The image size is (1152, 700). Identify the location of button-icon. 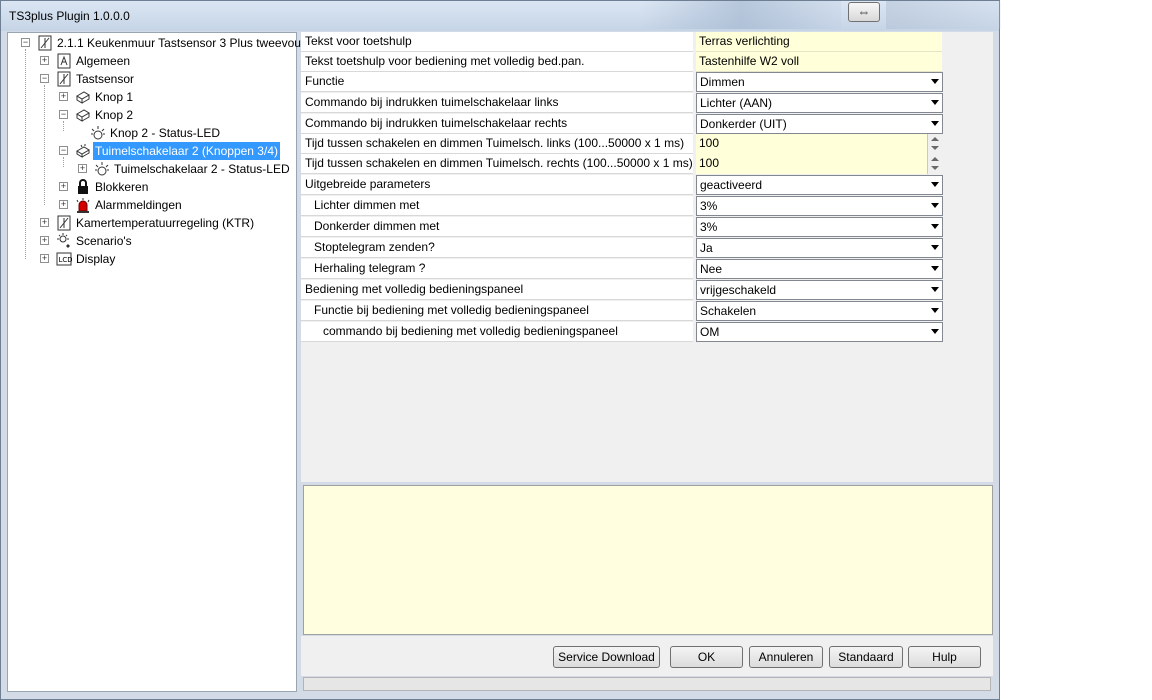
(83, 115).